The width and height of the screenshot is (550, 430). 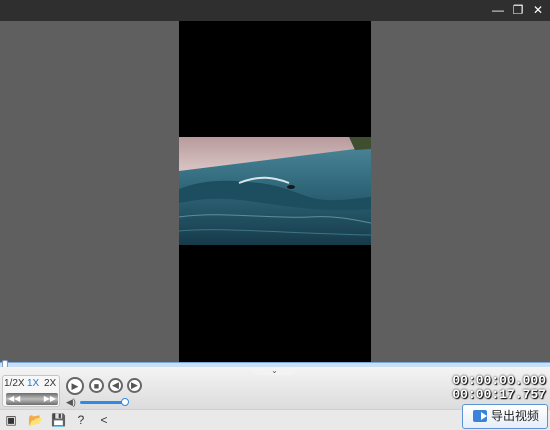 What do you see at coordinates (275, 10) in the screenshot?
I see `title-bar: — ❐ ✕` at bounding box center [275, 10].